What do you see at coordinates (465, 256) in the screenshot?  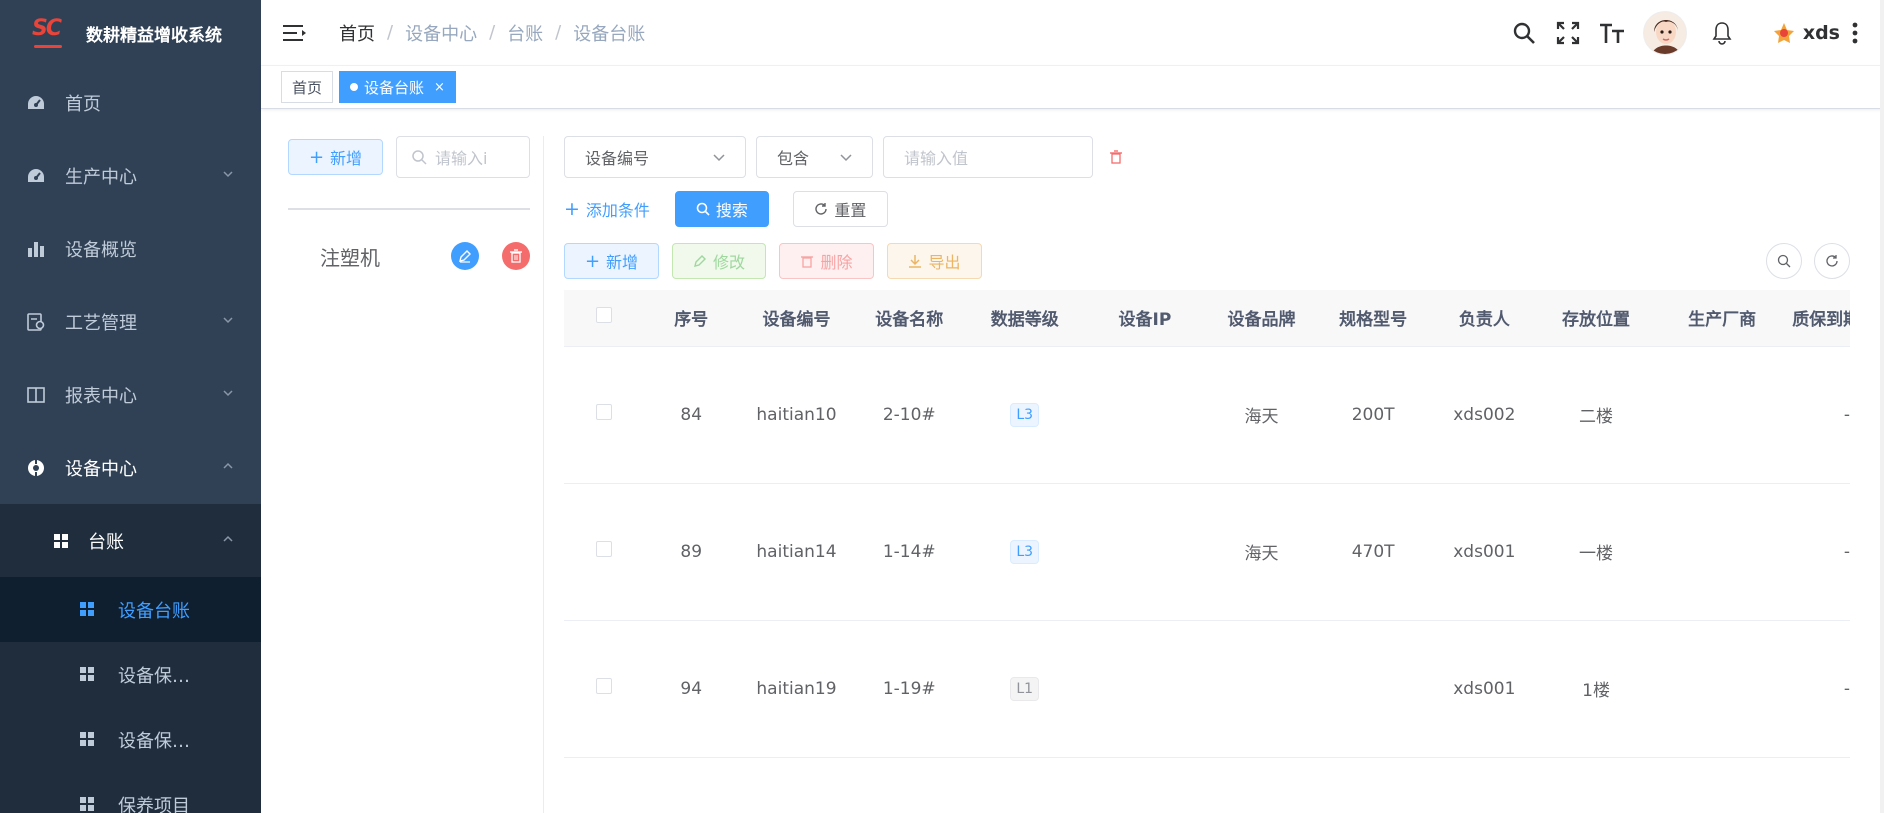 I see `edit-icon` at bounding box center [465, 256].